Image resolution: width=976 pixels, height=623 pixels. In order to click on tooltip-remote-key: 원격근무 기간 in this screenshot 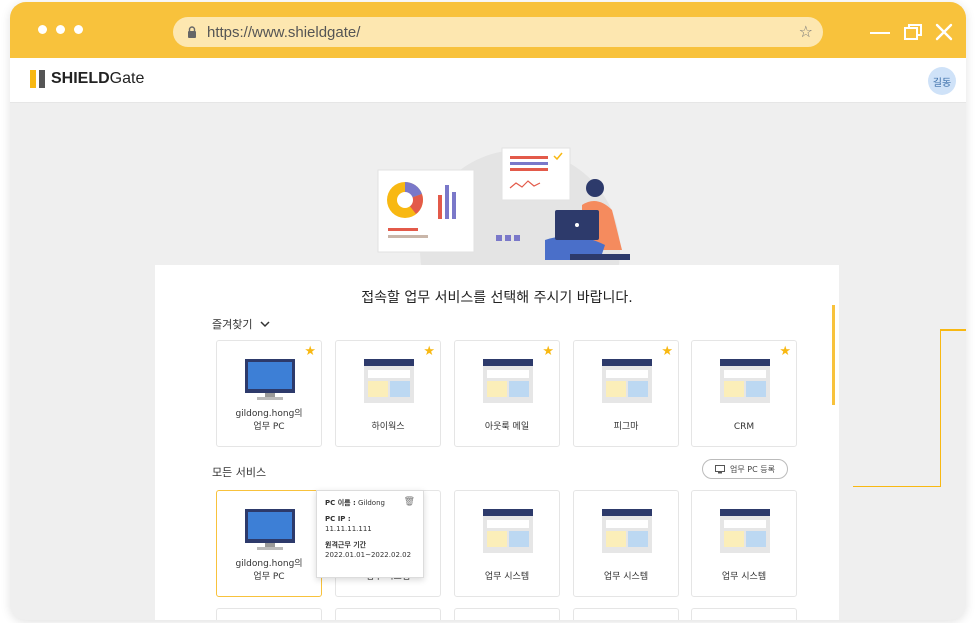, I will do `click(346, 545)`.